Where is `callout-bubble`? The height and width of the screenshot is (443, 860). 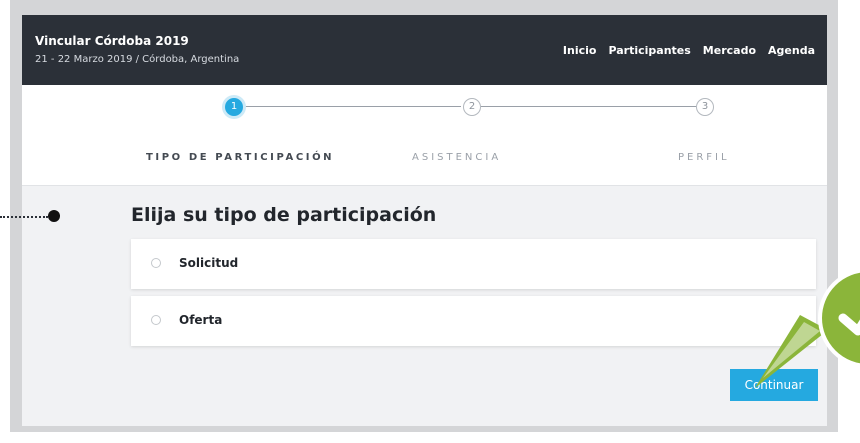
callout-bubble is located at coordinates (807, 328).